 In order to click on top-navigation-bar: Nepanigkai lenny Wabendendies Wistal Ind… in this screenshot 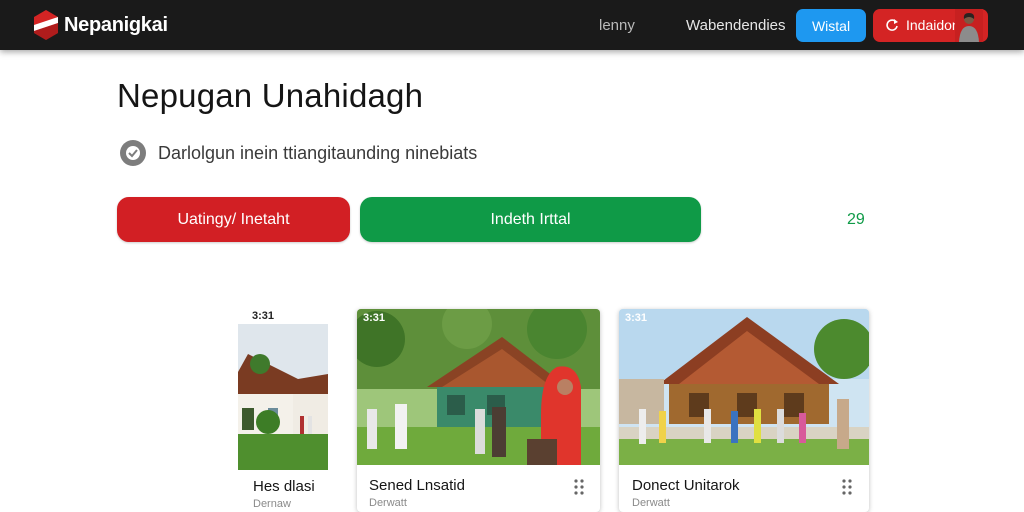, I will do `click(512, 25)`.